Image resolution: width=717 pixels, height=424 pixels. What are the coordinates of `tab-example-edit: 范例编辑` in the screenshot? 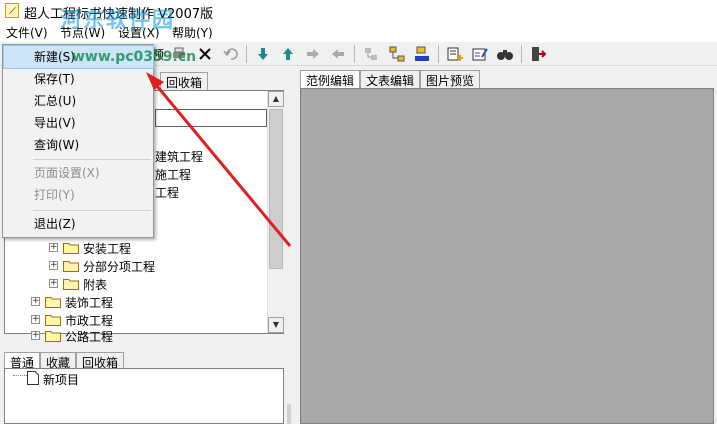 It's located at (330, 79).